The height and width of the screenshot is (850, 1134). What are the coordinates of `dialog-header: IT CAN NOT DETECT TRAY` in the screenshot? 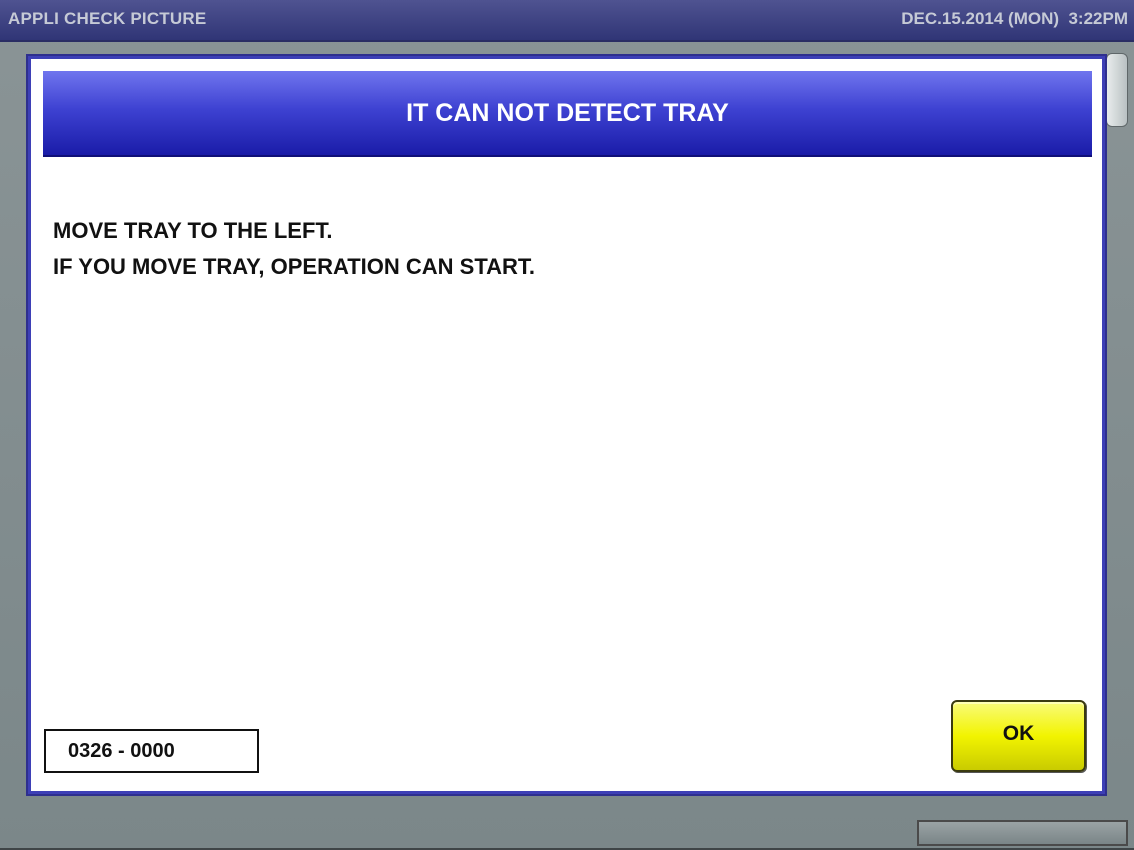 It's located at (567, 114).